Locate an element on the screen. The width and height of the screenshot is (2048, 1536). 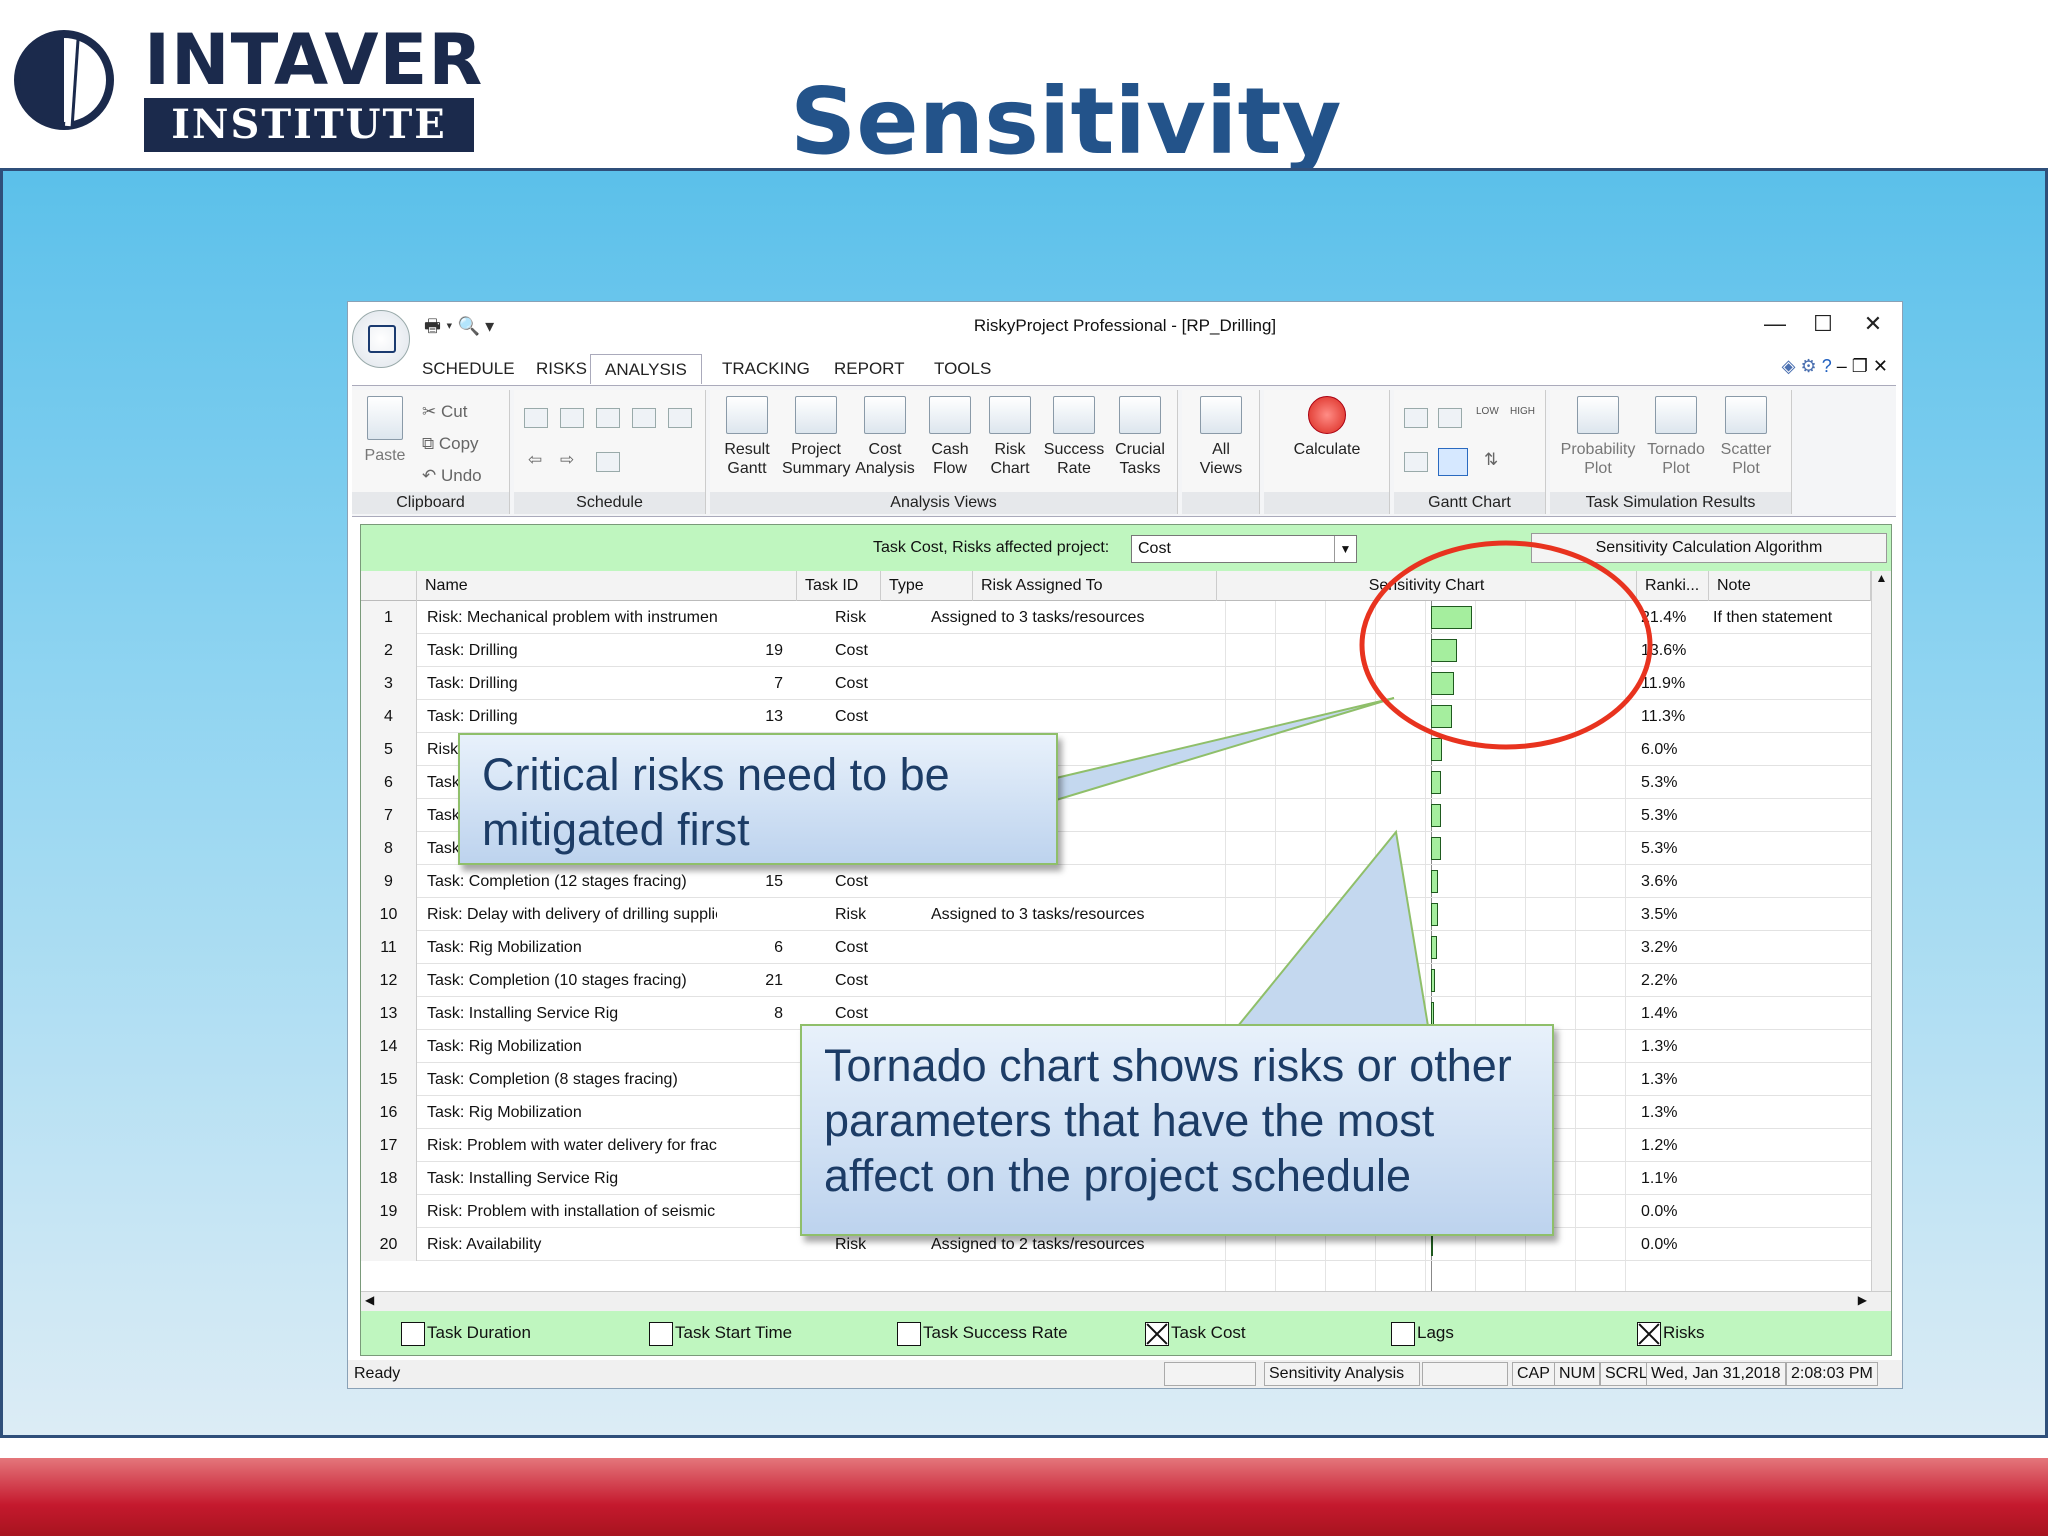
tab-tools: TOOLS is located at coordinates (962, 369).